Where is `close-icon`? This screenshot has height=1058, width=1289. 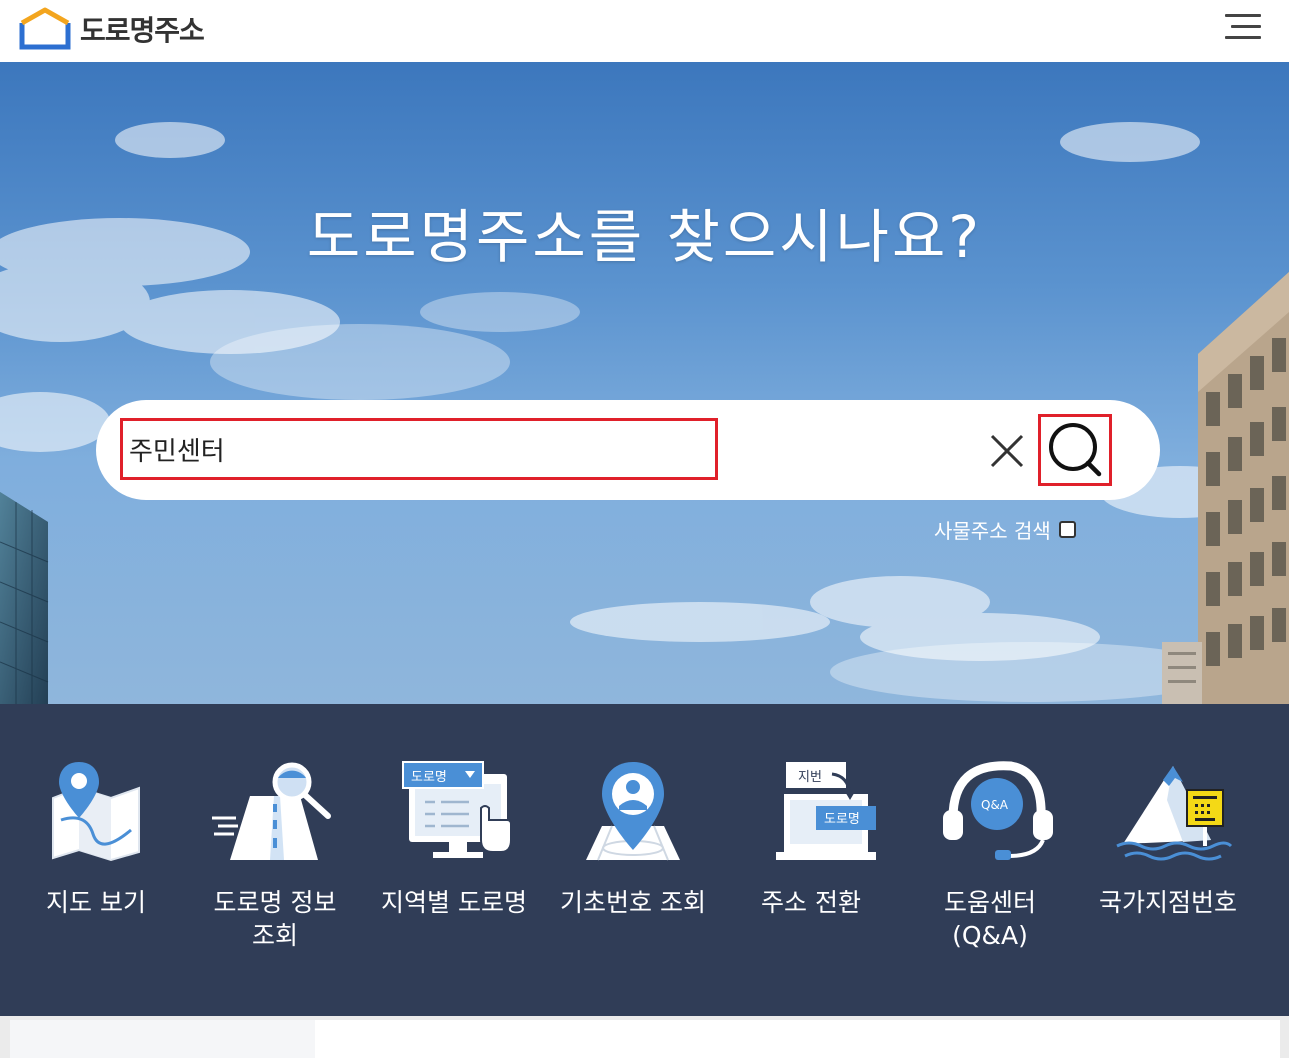 close-icon is located at coordinates (1007, 451).